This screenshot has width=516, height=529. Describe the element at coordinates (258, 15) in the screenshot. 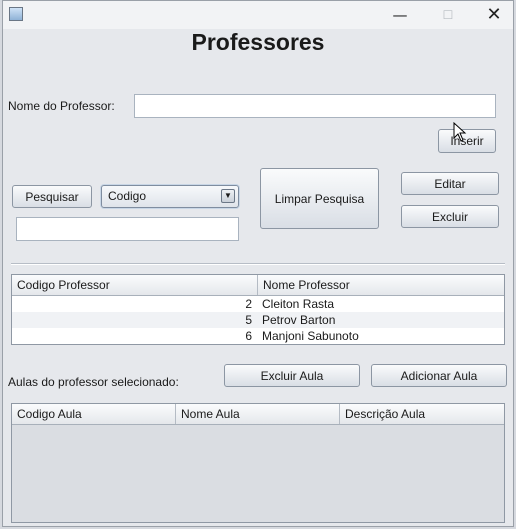

I see `title-bar: — ☐ ✕` at that location.